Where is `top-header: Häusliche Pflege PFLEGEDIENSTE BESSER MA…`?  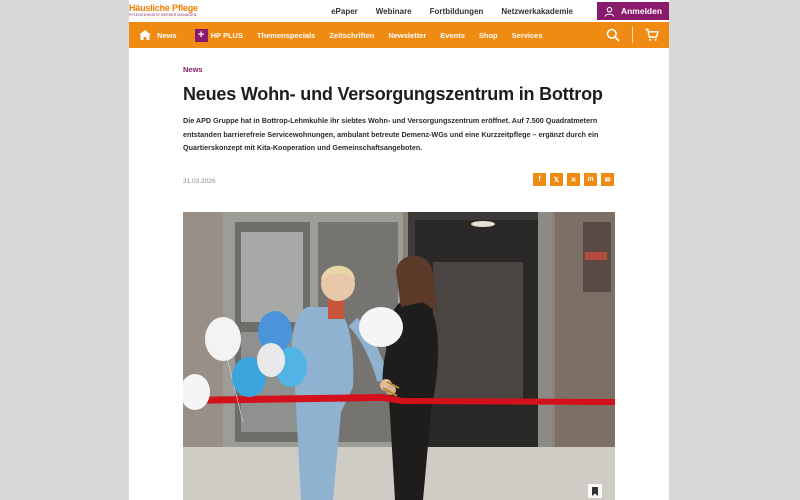 top-header: Häusliche Pflege PFLEGEDIENSTE BESSER MA… is located at coordinates (399, 11).